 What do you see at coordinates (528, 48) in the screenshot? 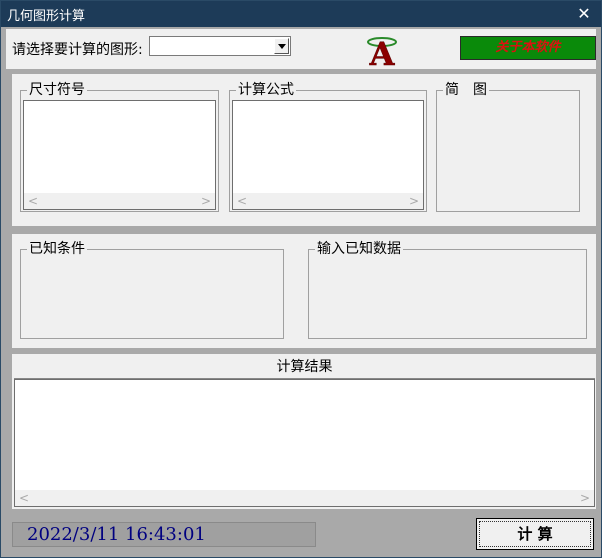
I see `about-button: 关于本软件` at bounding box center [528, 48].